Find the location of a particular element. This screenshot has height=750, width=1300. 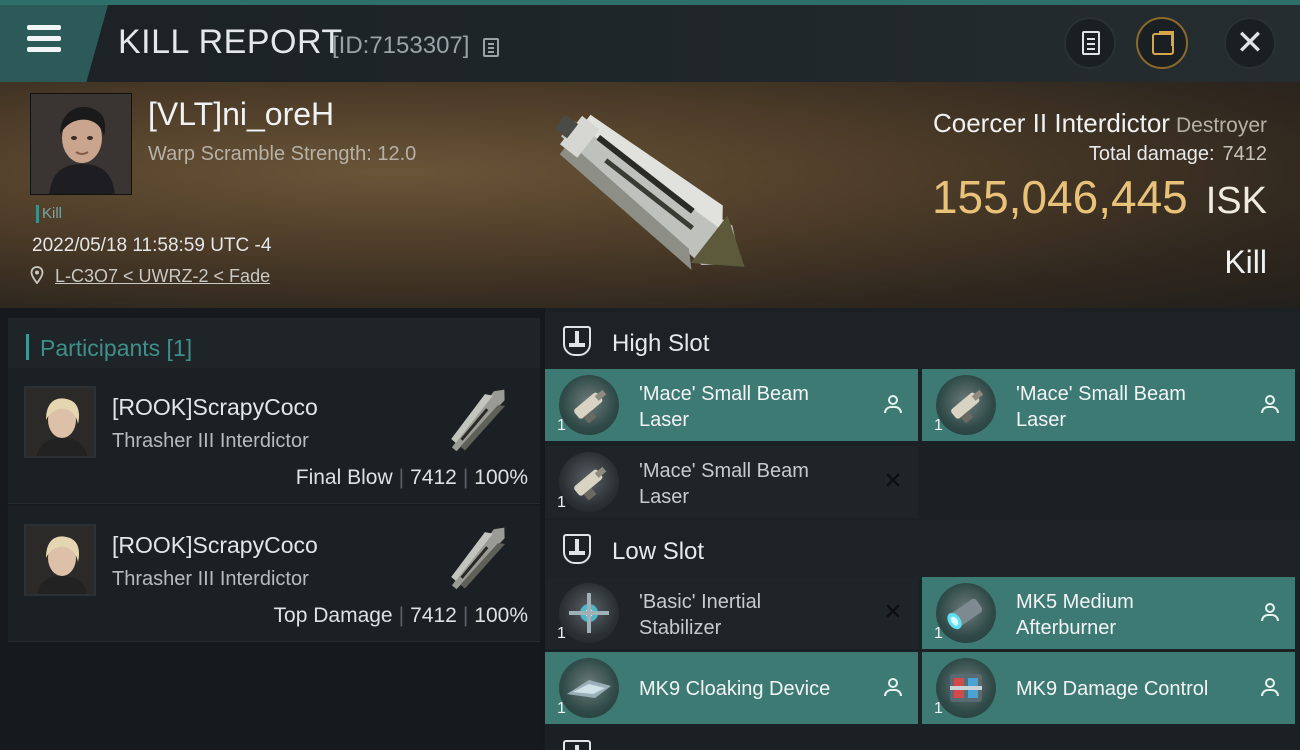

participants-title: Participants [1] is located at coordinates (116, 348).